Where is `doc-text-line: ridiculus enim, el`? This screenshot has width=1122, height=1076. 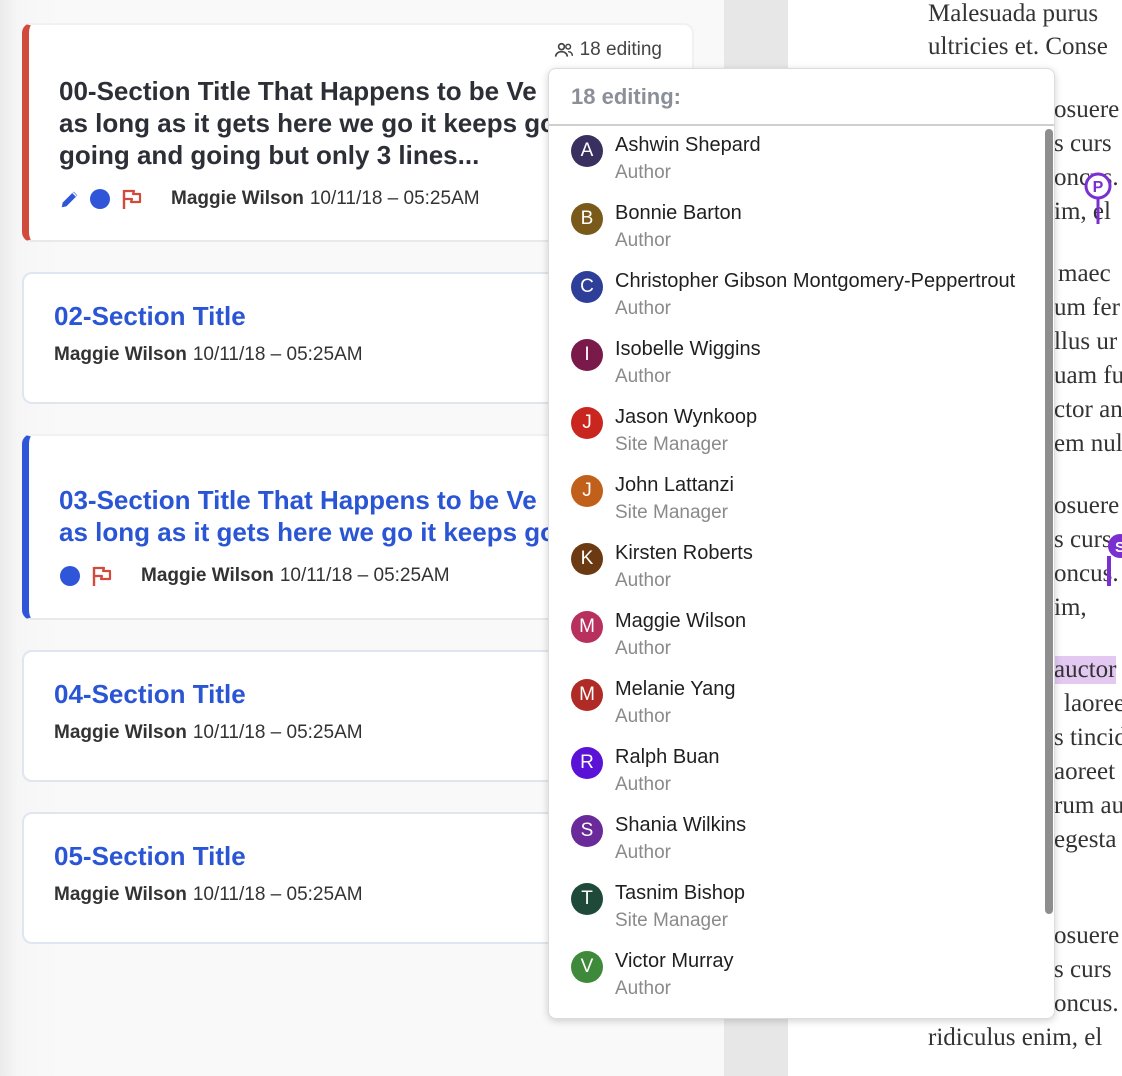 doc-text-line: ridiculus enim, el is located at coordinates (1015, 1037).